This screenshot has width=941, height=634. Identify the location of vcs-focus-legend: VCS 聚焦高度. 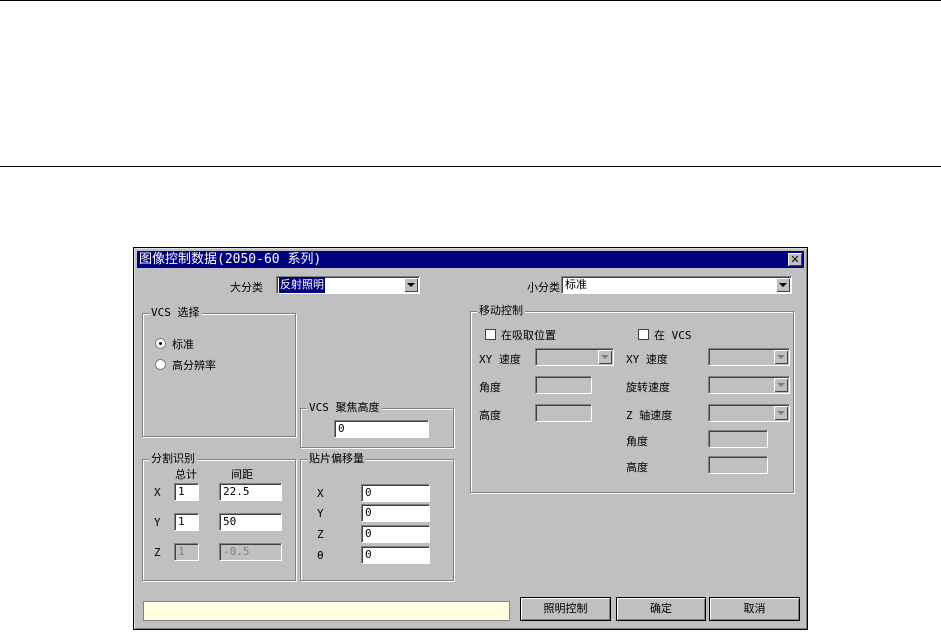
(344, 408).